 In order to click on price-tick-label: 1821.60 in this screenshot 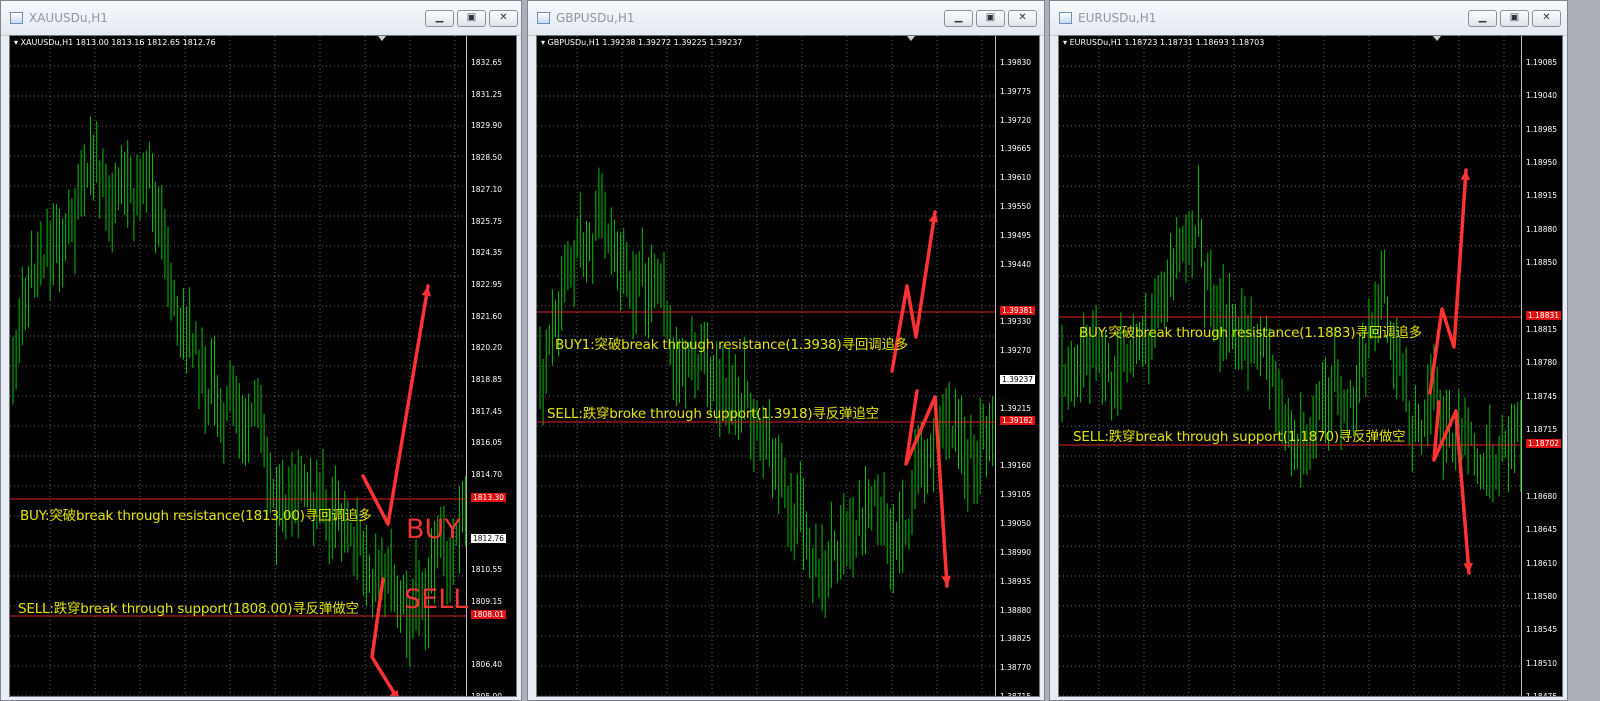, I will do `click(487, 316)`.